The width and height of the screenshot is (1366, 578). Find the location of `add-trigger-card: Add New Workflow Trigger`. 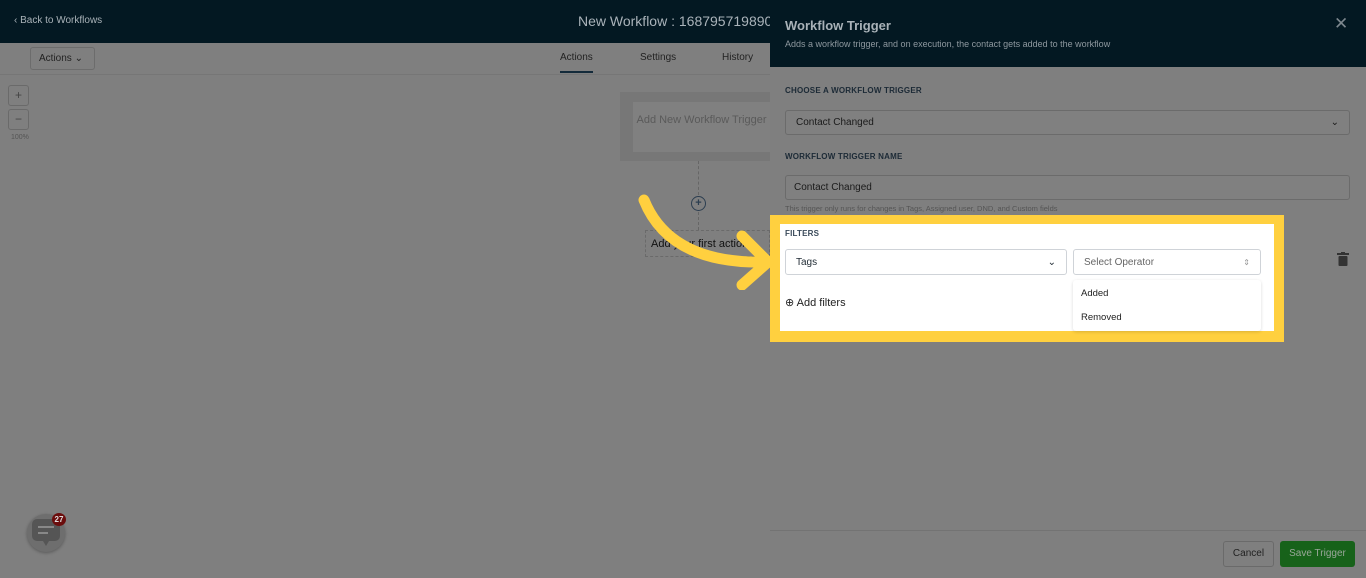

add-trigger-card: Add New Workflow Trigger is located at coordinates (701, 127).